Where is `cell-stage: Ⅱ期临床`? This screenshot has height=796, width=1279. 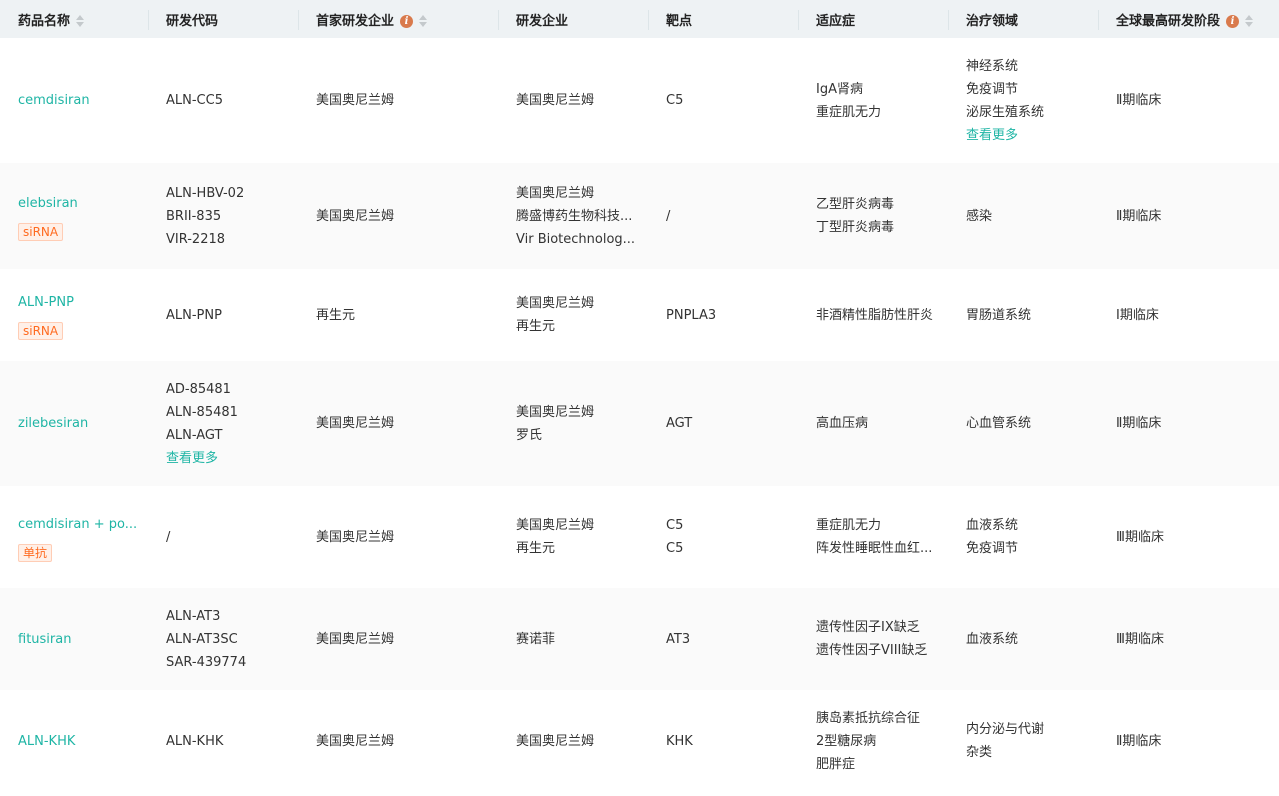 cell-stage: Ⅱ期临床 is located at coordinates (1188, 216).